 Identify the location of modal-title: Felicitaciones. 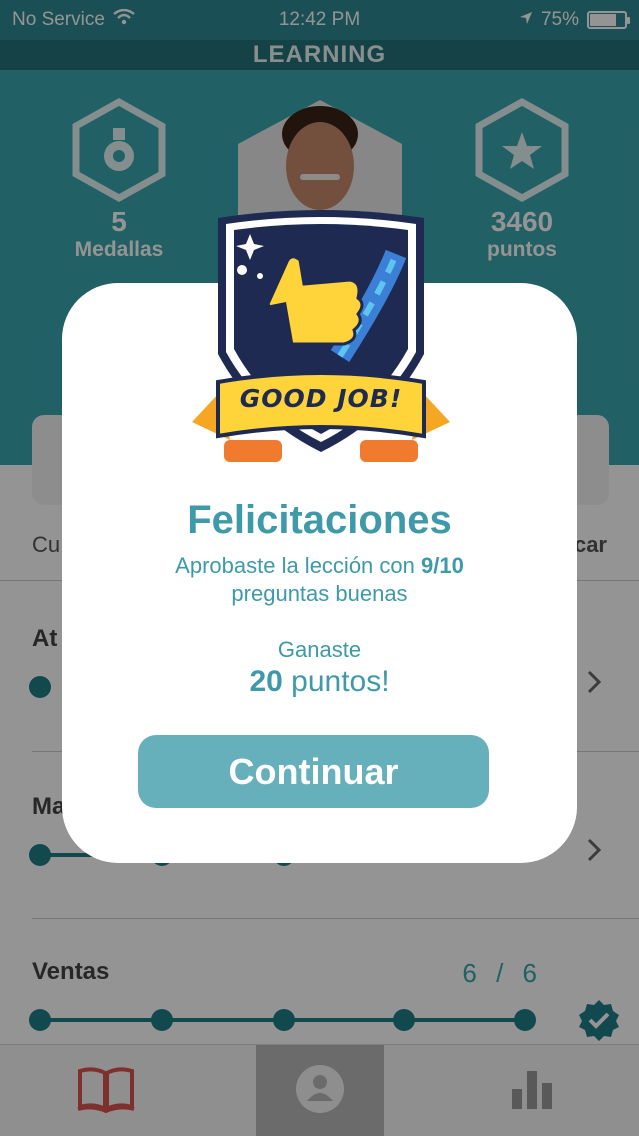
(319, 520).